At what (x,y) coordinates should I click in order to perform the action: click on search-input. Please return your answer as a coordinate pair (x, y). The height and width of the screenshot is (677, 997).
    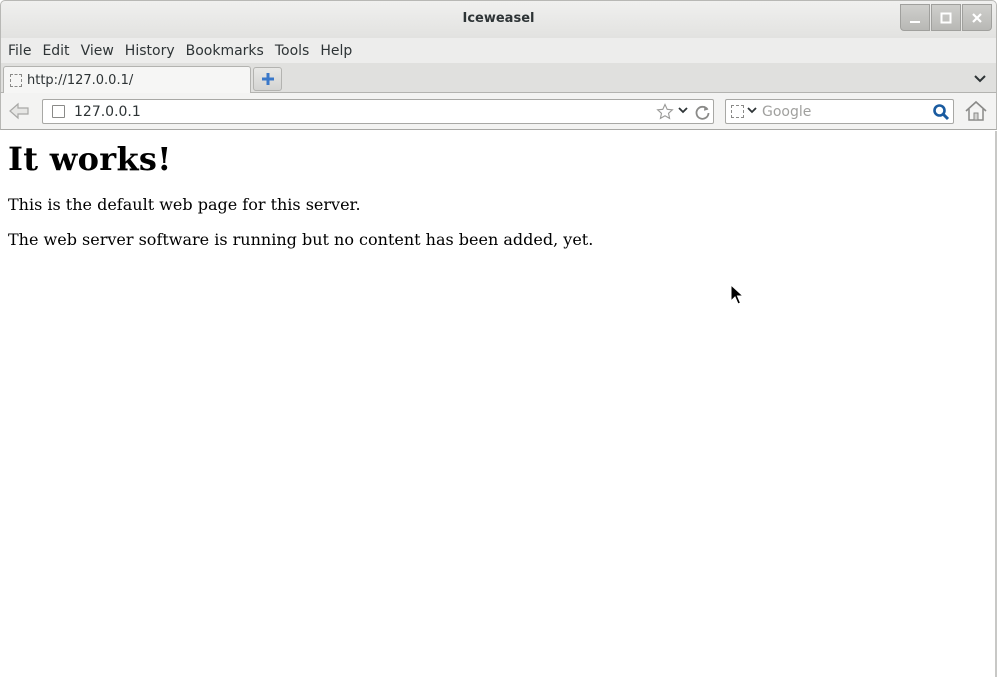
    Looking at the image, I should click on (846, 111).